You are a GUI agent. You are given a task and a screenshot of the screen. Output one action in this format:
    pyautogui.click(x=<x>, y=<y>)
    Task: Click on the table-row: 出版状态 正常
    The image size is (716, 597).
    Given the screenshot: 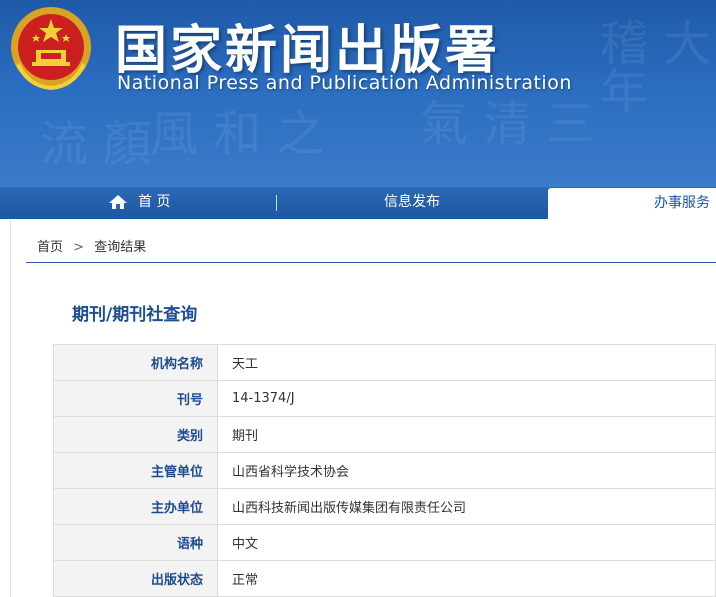 What is the action you would take?
    pyautogui.click(x=384, y=578)
    